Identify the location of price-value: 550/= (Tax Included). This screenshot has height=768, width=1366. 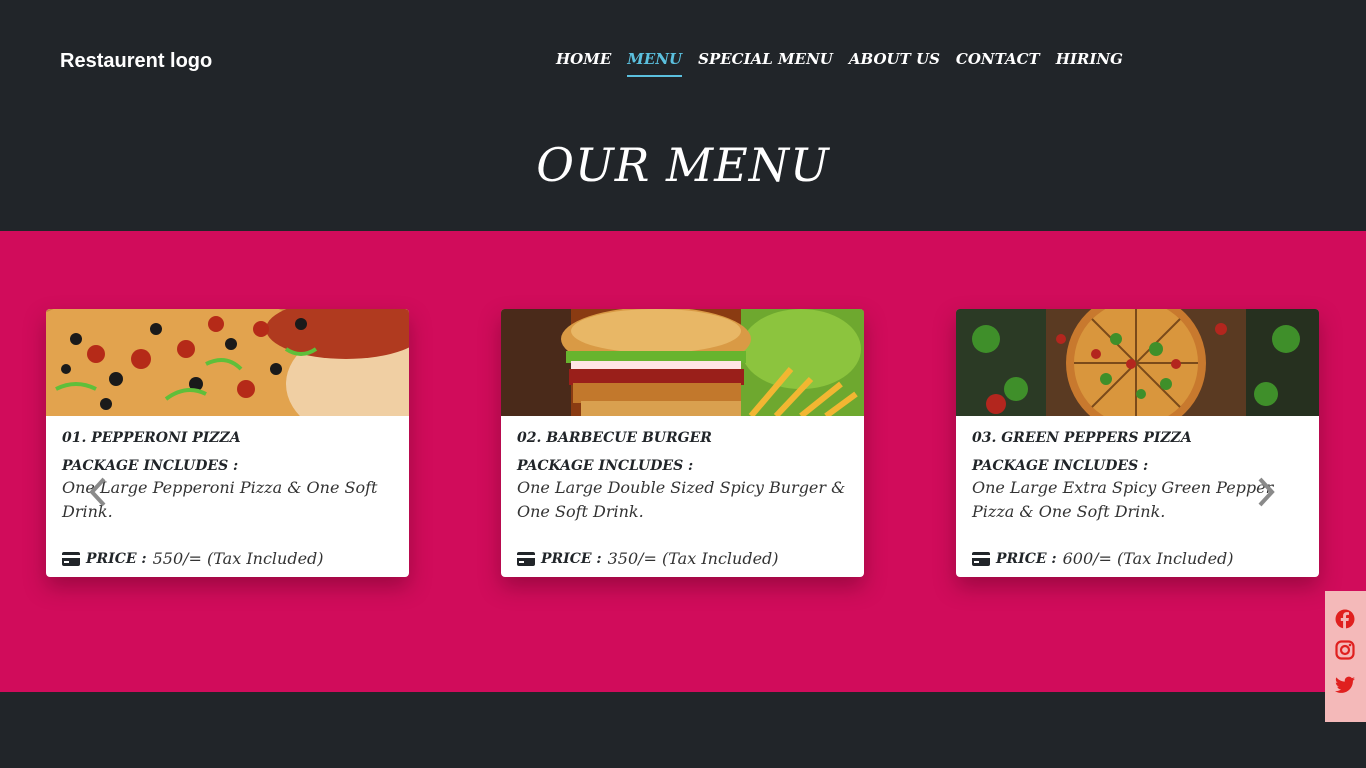
(238, 558).